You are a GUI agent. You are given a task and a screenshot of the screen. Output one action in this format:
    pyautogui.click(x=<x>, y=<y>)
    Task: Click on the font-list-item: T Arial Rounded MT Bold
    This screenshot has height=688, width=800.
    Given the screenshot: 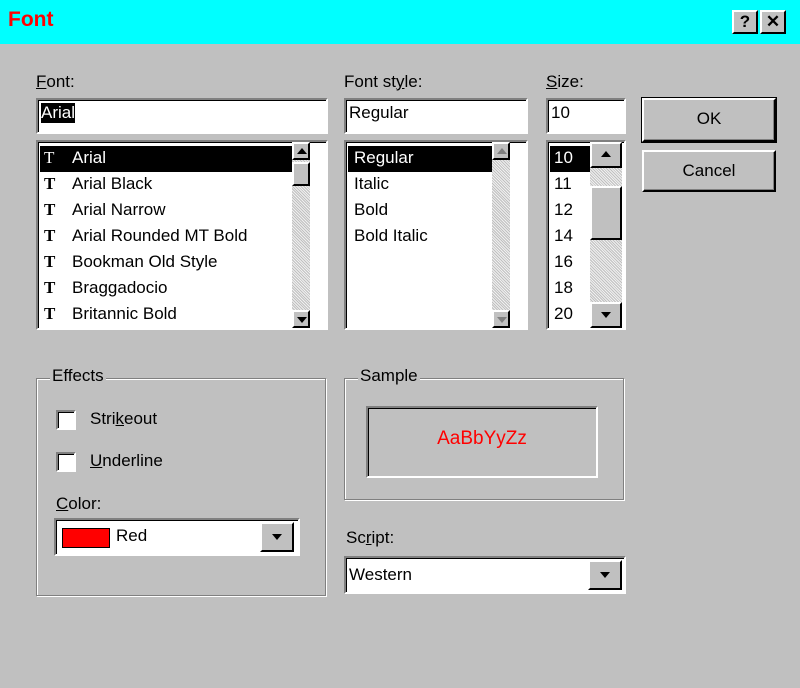 What is the action you would take?
    pyautogui.click(x=167, y=237)
    